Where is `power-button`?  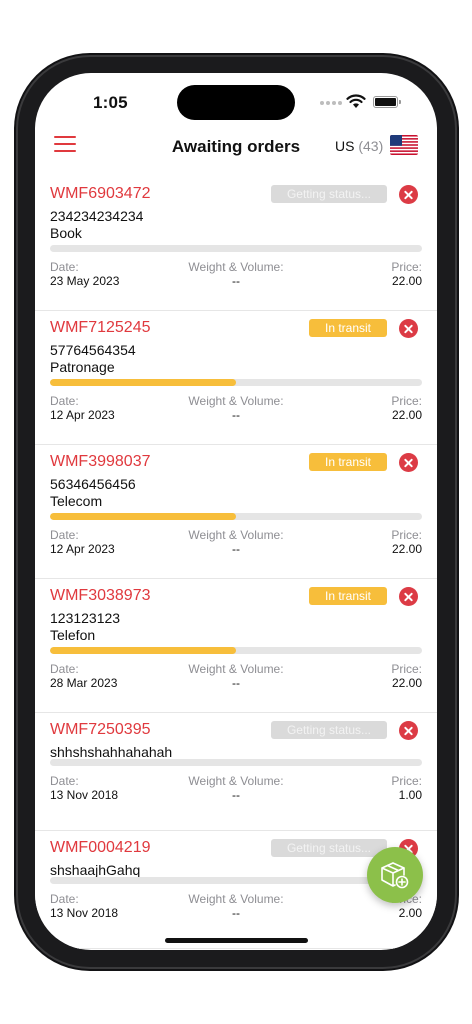
power-button is located at coordinates (457, 370).